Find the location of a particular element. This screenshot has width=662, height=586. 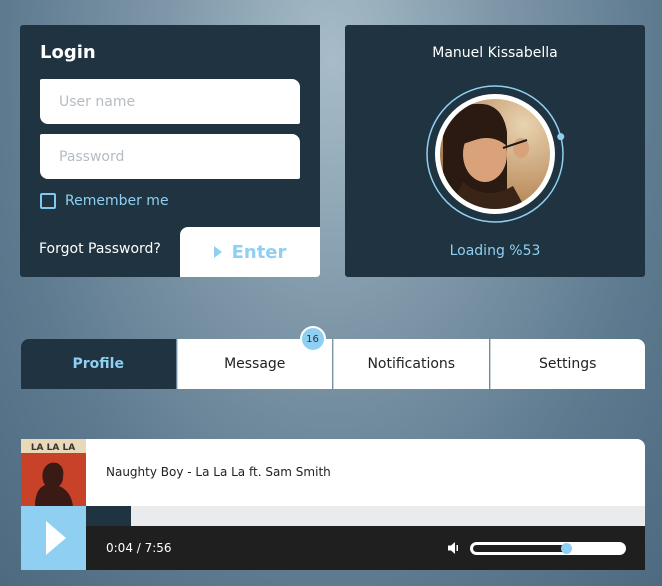

remember-me-row: Remember me is located at coordinates (104, 201).